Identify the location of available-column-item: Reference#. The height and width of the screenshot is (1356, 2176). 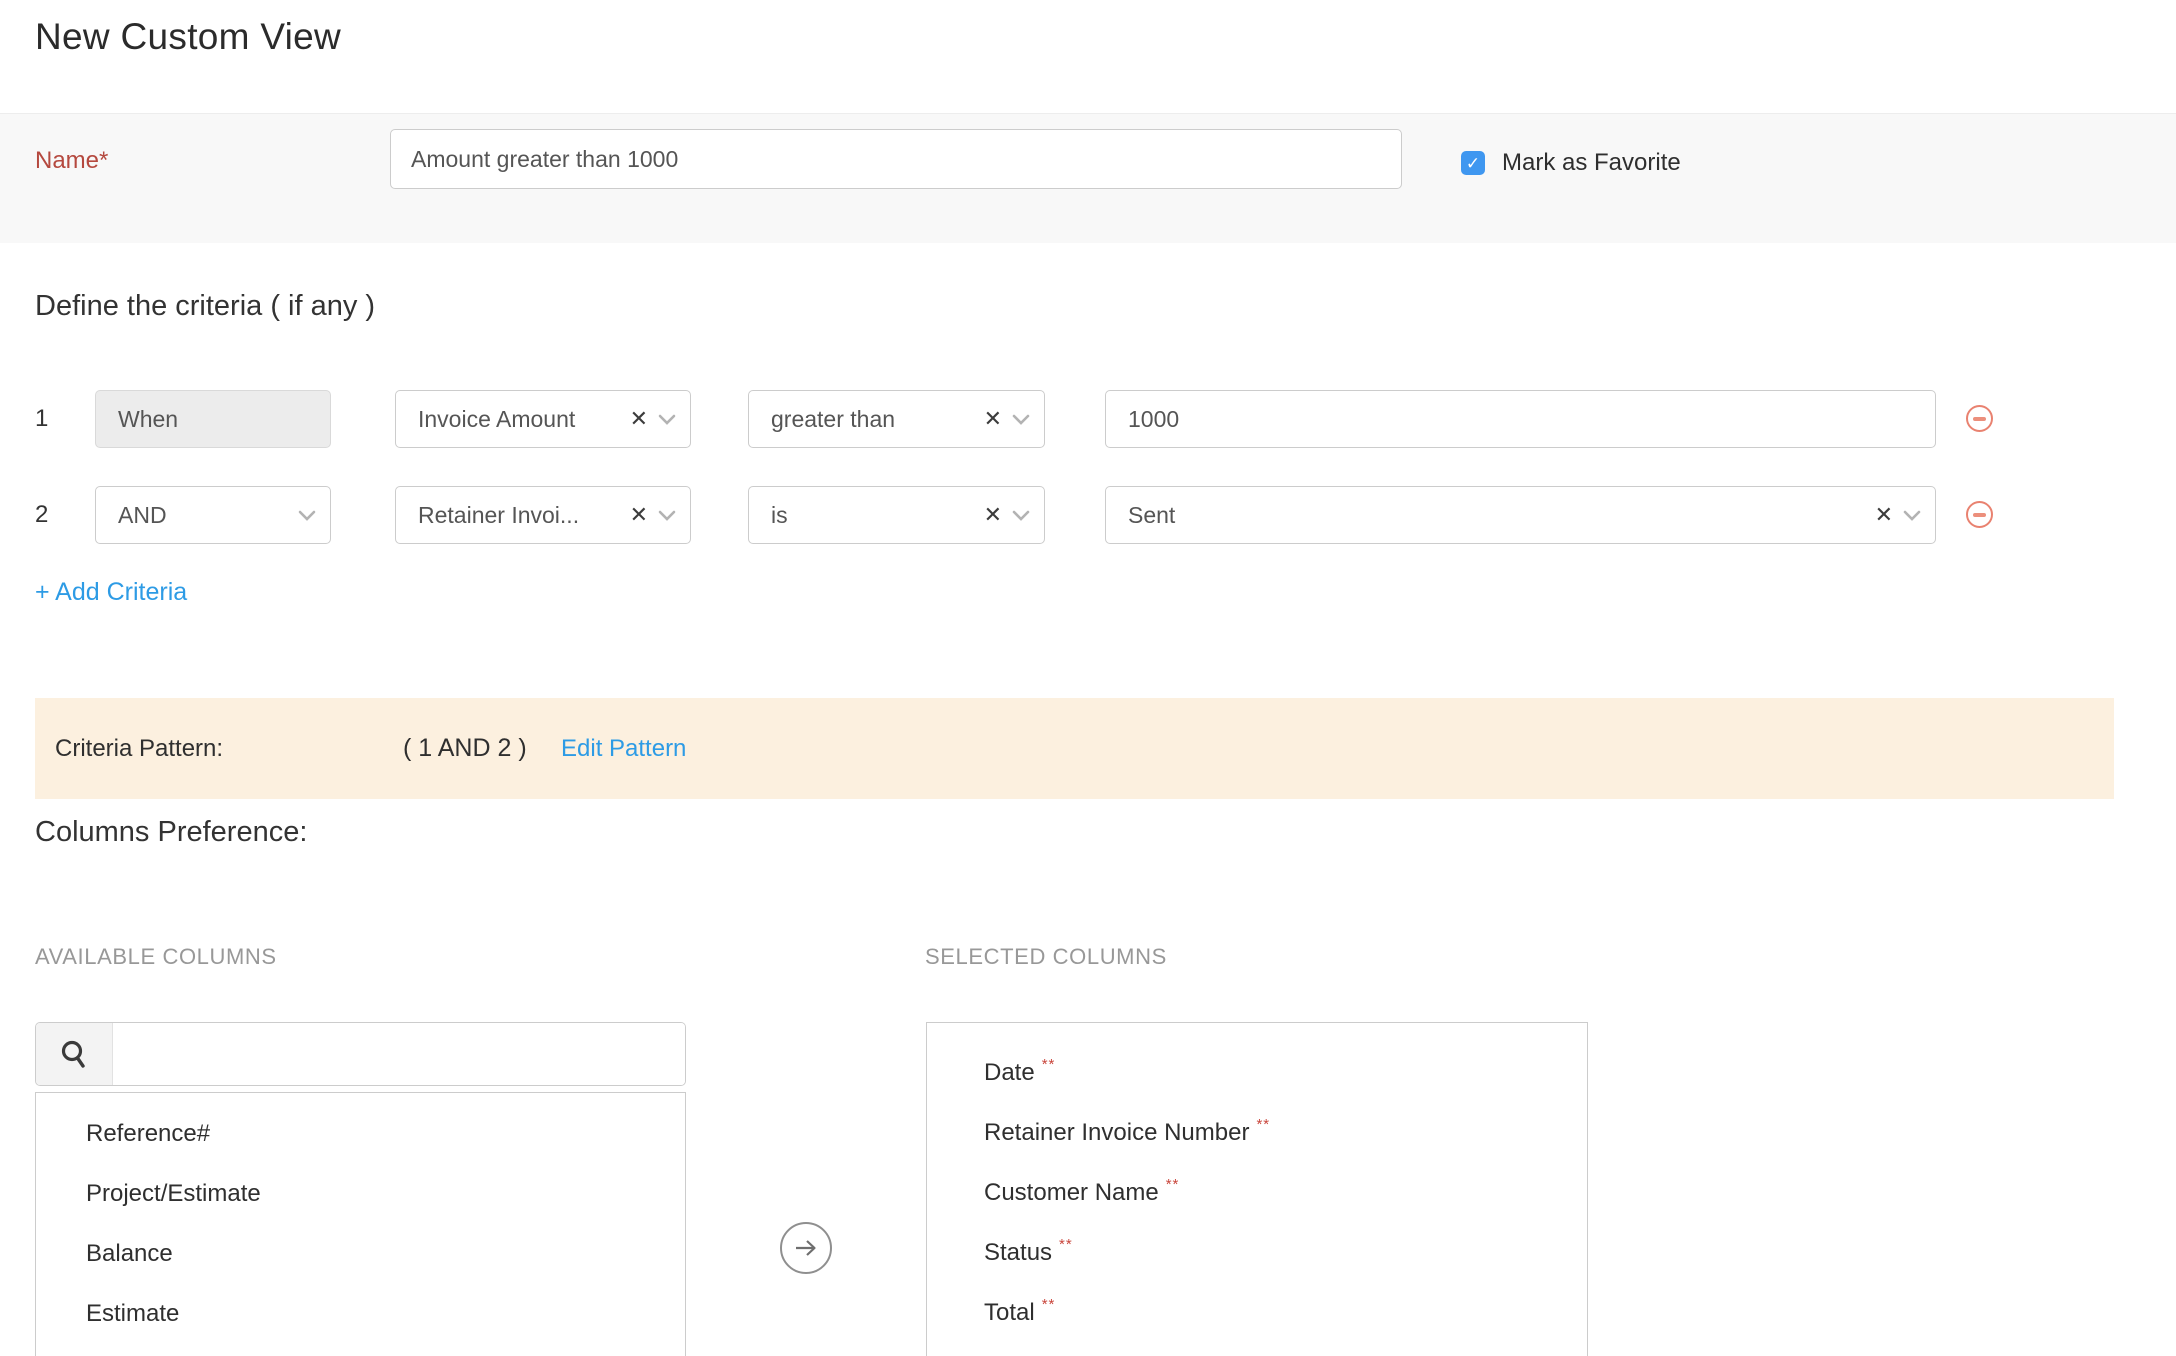
(360, 1134).